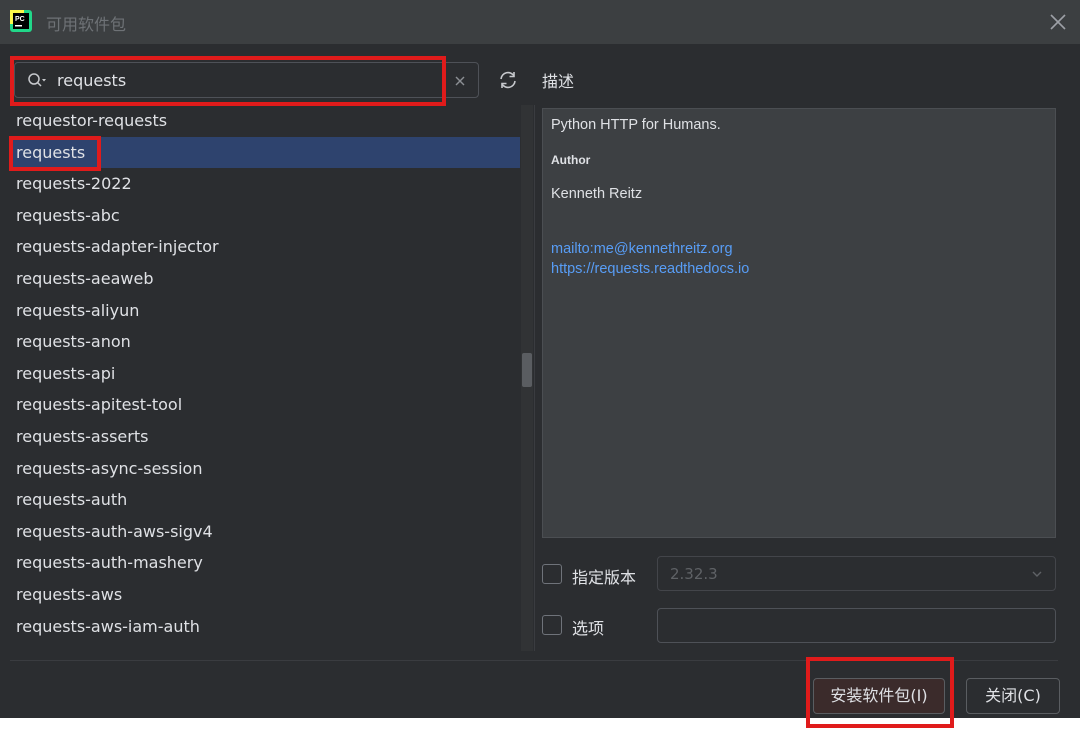  Describe the element at coordinates (856, 625) in the screenshot. I see `options-input` at that location.